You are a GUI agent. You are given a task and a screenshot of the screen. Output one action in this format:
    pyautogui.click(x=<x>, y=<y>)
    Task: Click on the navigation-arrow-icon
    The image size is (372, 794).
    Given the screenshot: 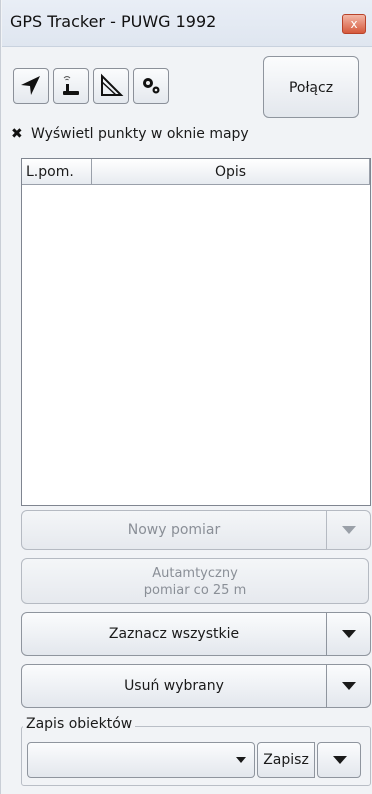 What is the action you would take?
    pyautogui.click(x=30, y=85)
    